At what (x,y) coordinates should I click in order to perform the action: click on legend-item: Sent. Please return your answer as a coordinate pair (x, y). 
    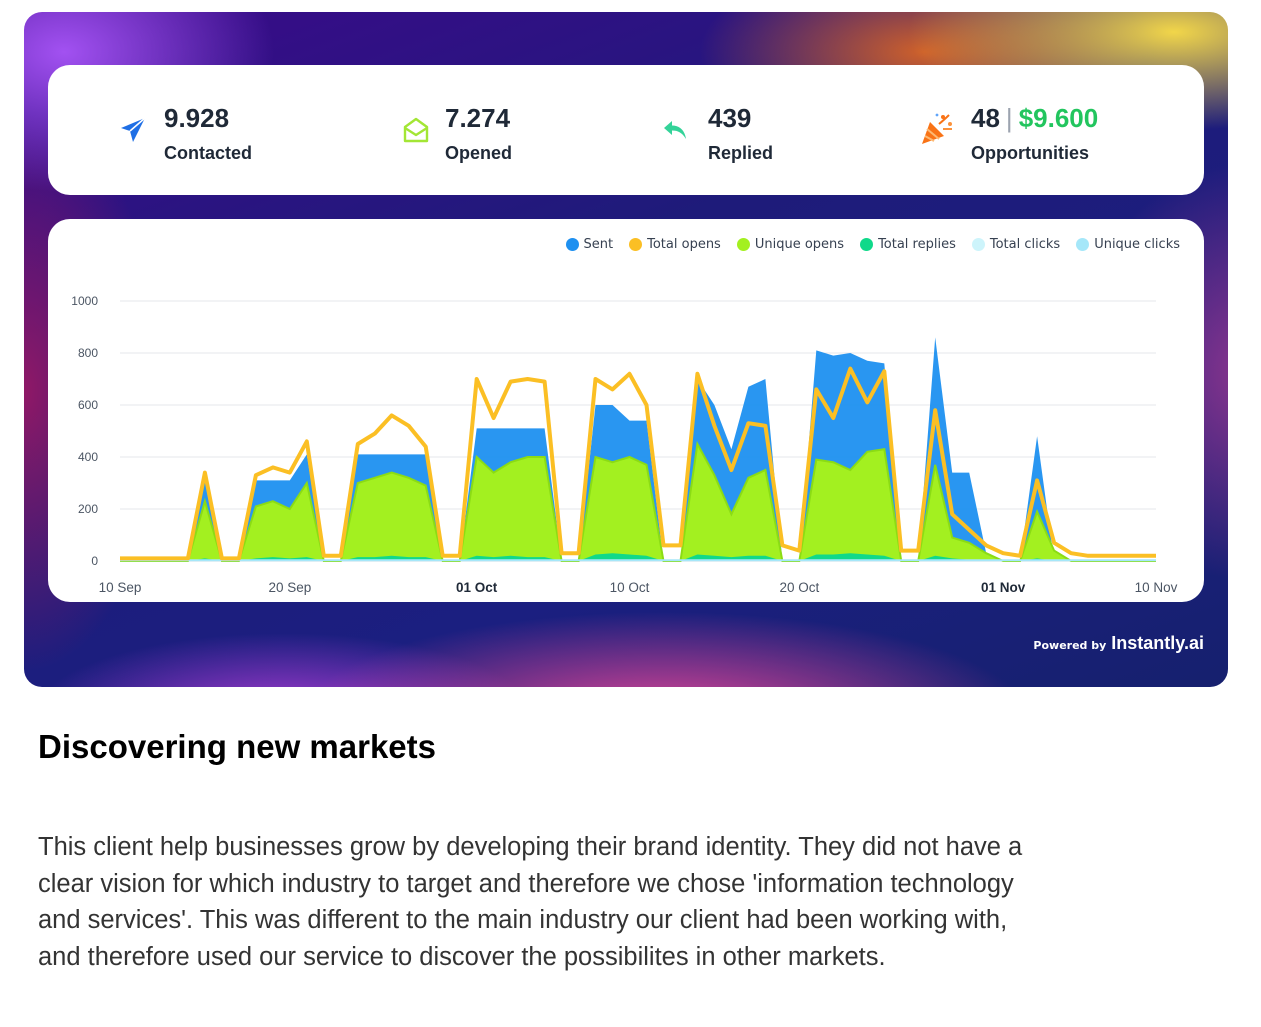
    Looking at the image, I should click on (589, 244).